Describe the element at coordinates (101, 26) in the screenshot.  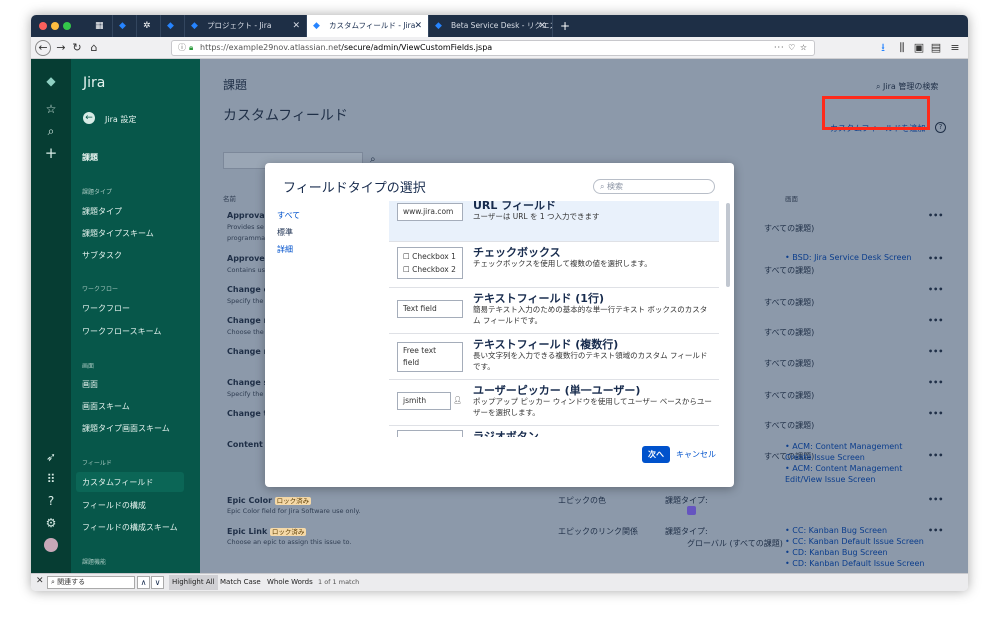
I see `tab-pinned-1: ▦` at that location.